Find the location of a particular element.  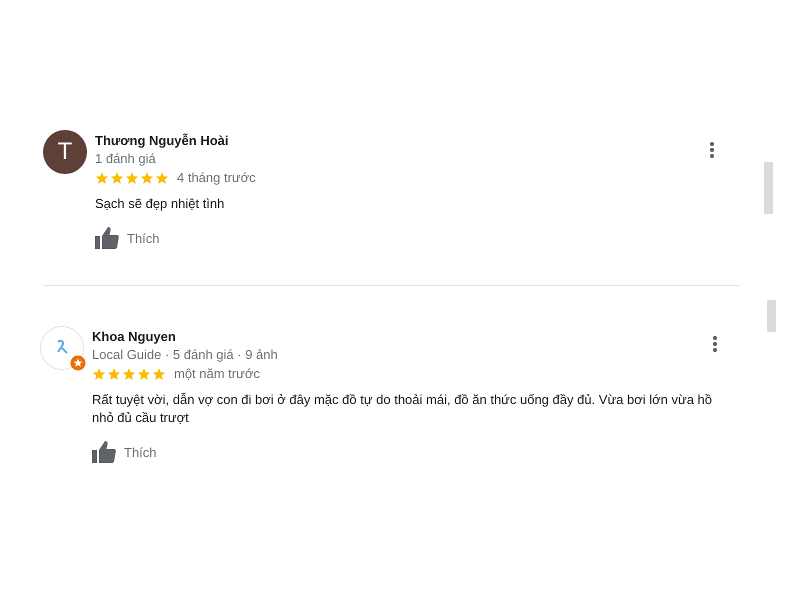

reviewer-info: 1 đánh giá is located at coordinates (125, 159).